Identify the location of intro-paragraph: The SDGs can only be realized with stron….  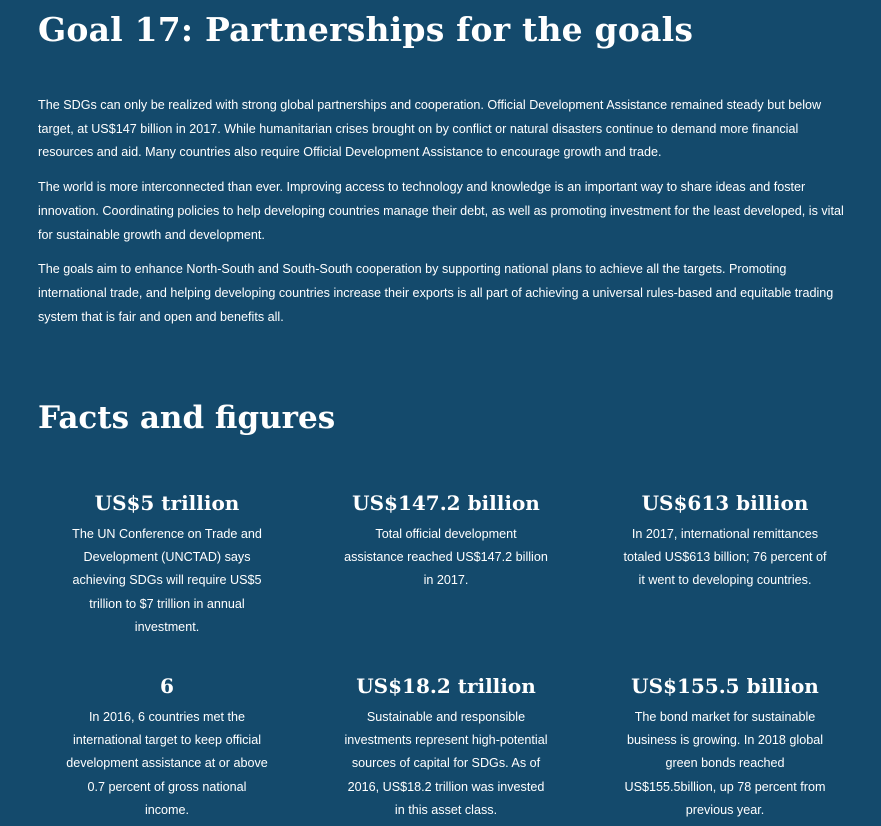
(430, 129).